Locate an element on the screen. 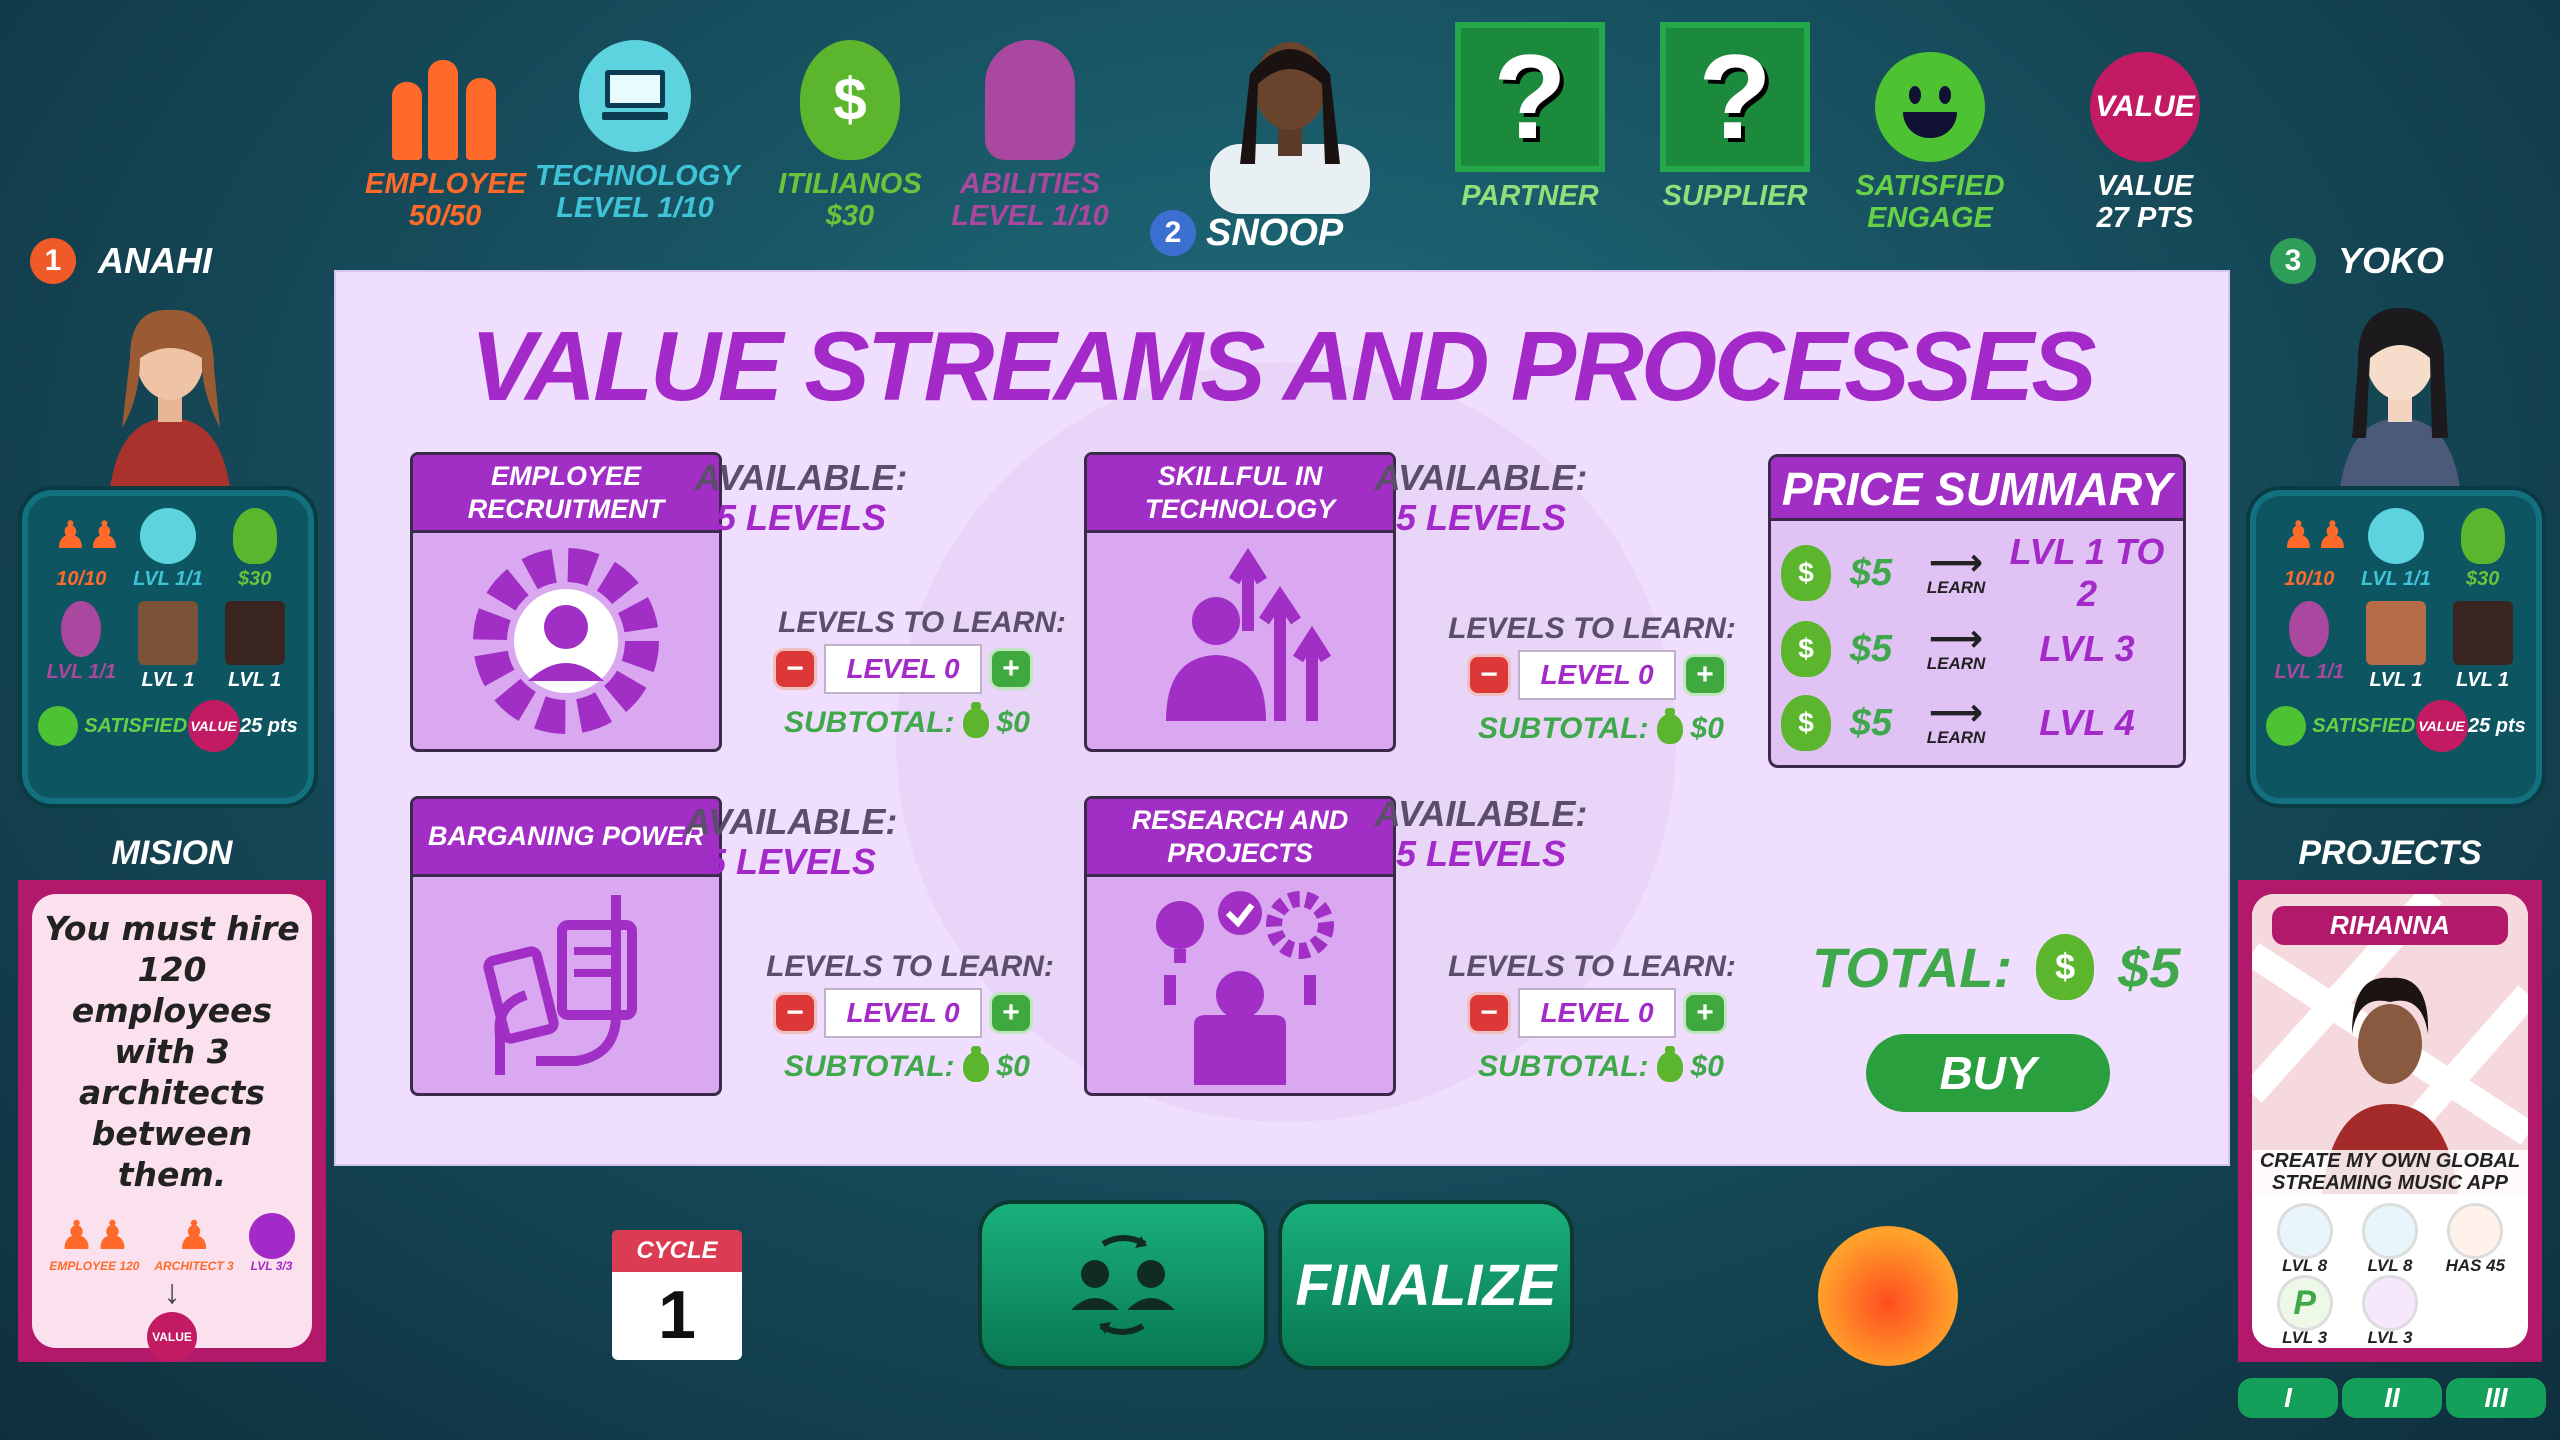  employees-requirement: HAS 45 is located at coordinates (2475, 1241).